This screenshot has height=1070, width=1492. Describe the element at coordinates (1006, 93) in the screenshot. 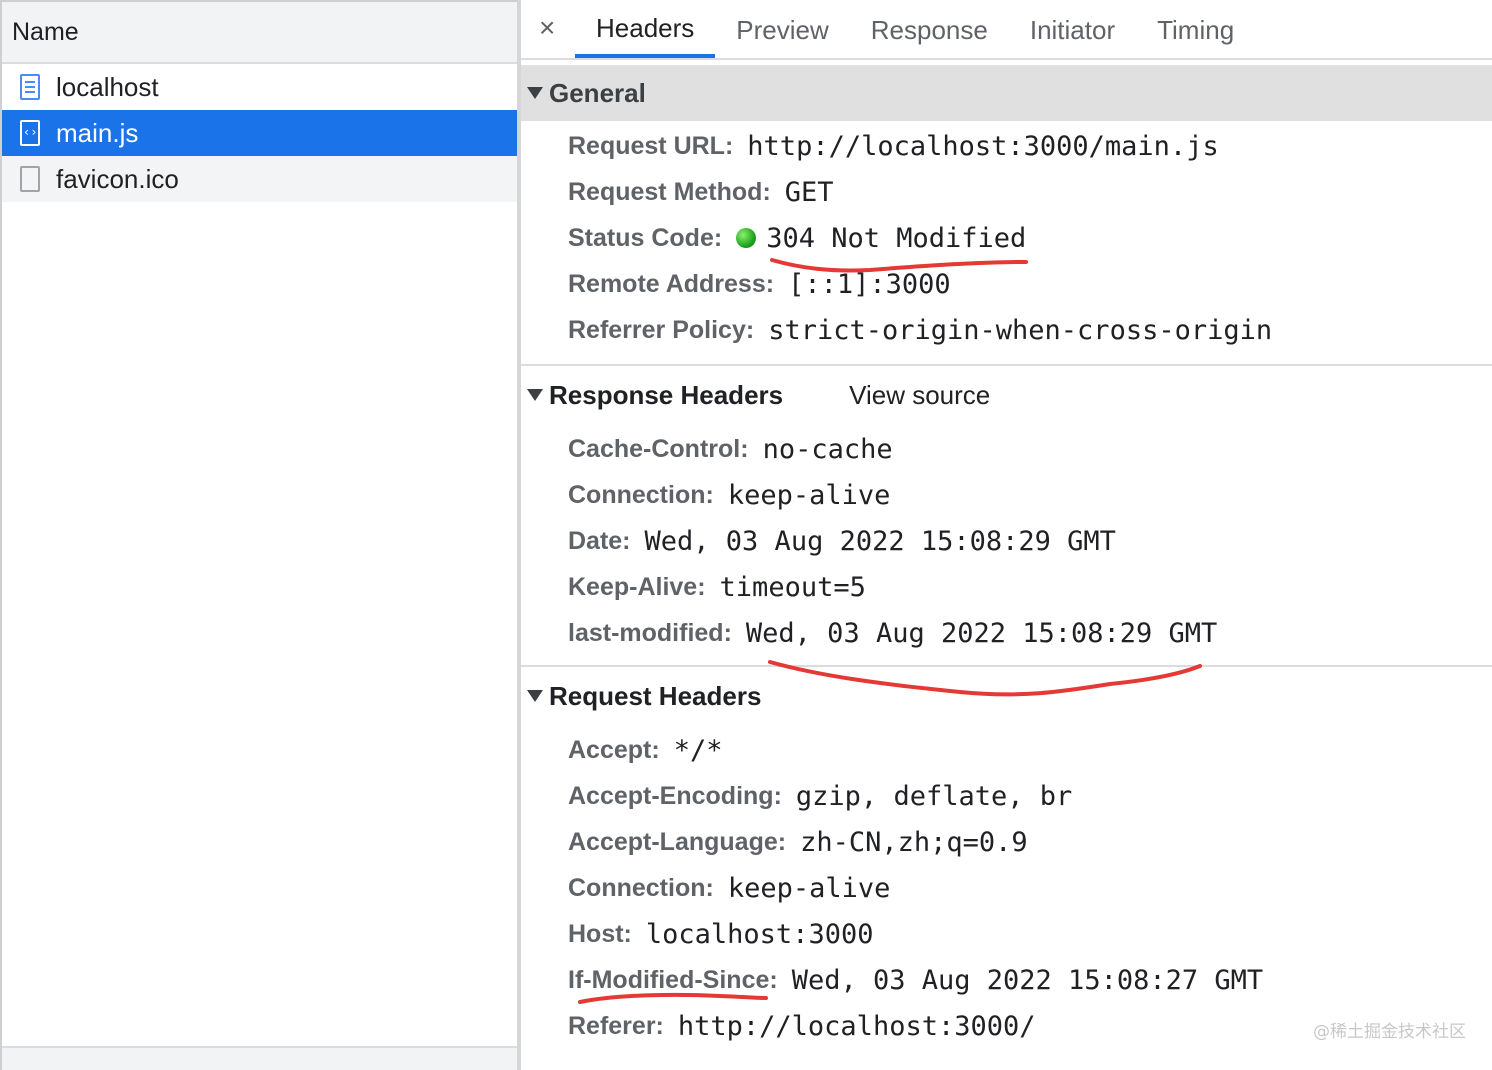

I see `section-general-header: General` at that location.